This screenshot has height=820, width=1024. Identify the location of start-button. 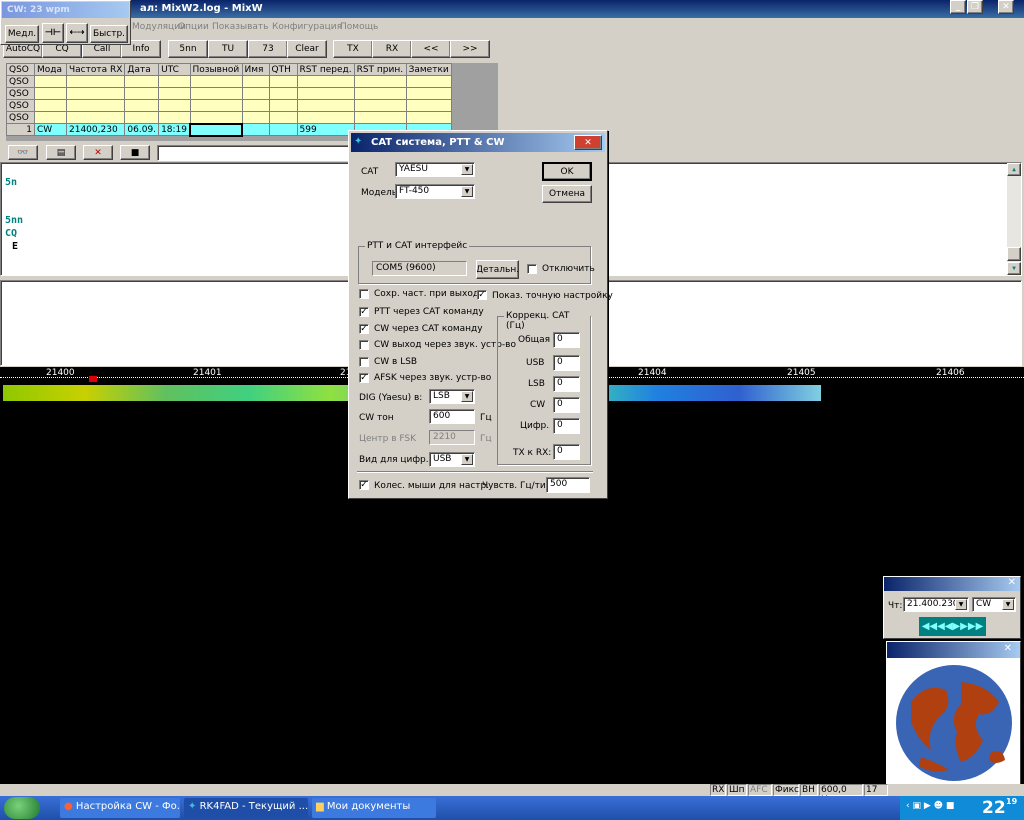
(22, 808).